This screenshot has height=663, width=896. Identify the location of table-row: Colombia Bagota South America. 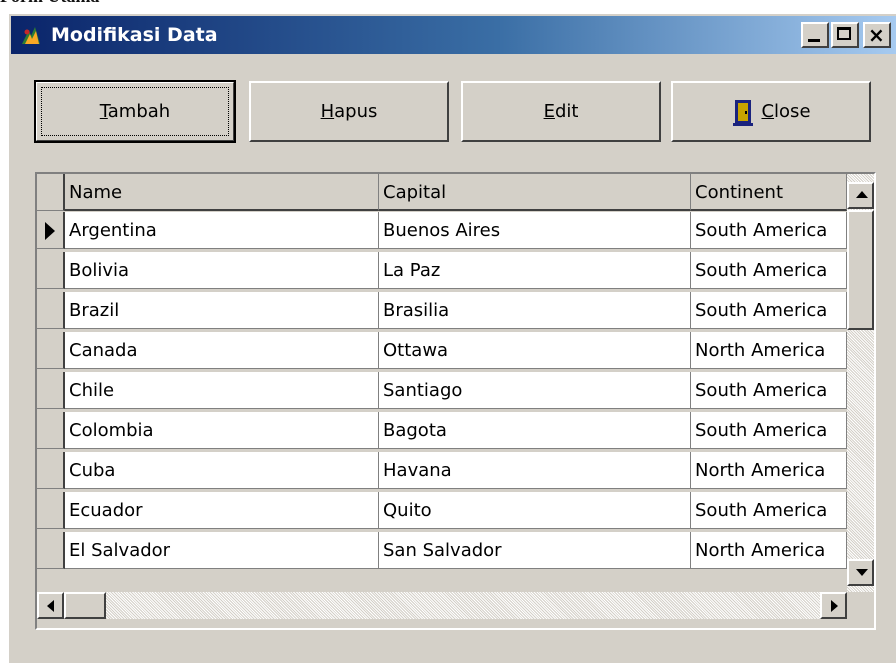
(442, 431).